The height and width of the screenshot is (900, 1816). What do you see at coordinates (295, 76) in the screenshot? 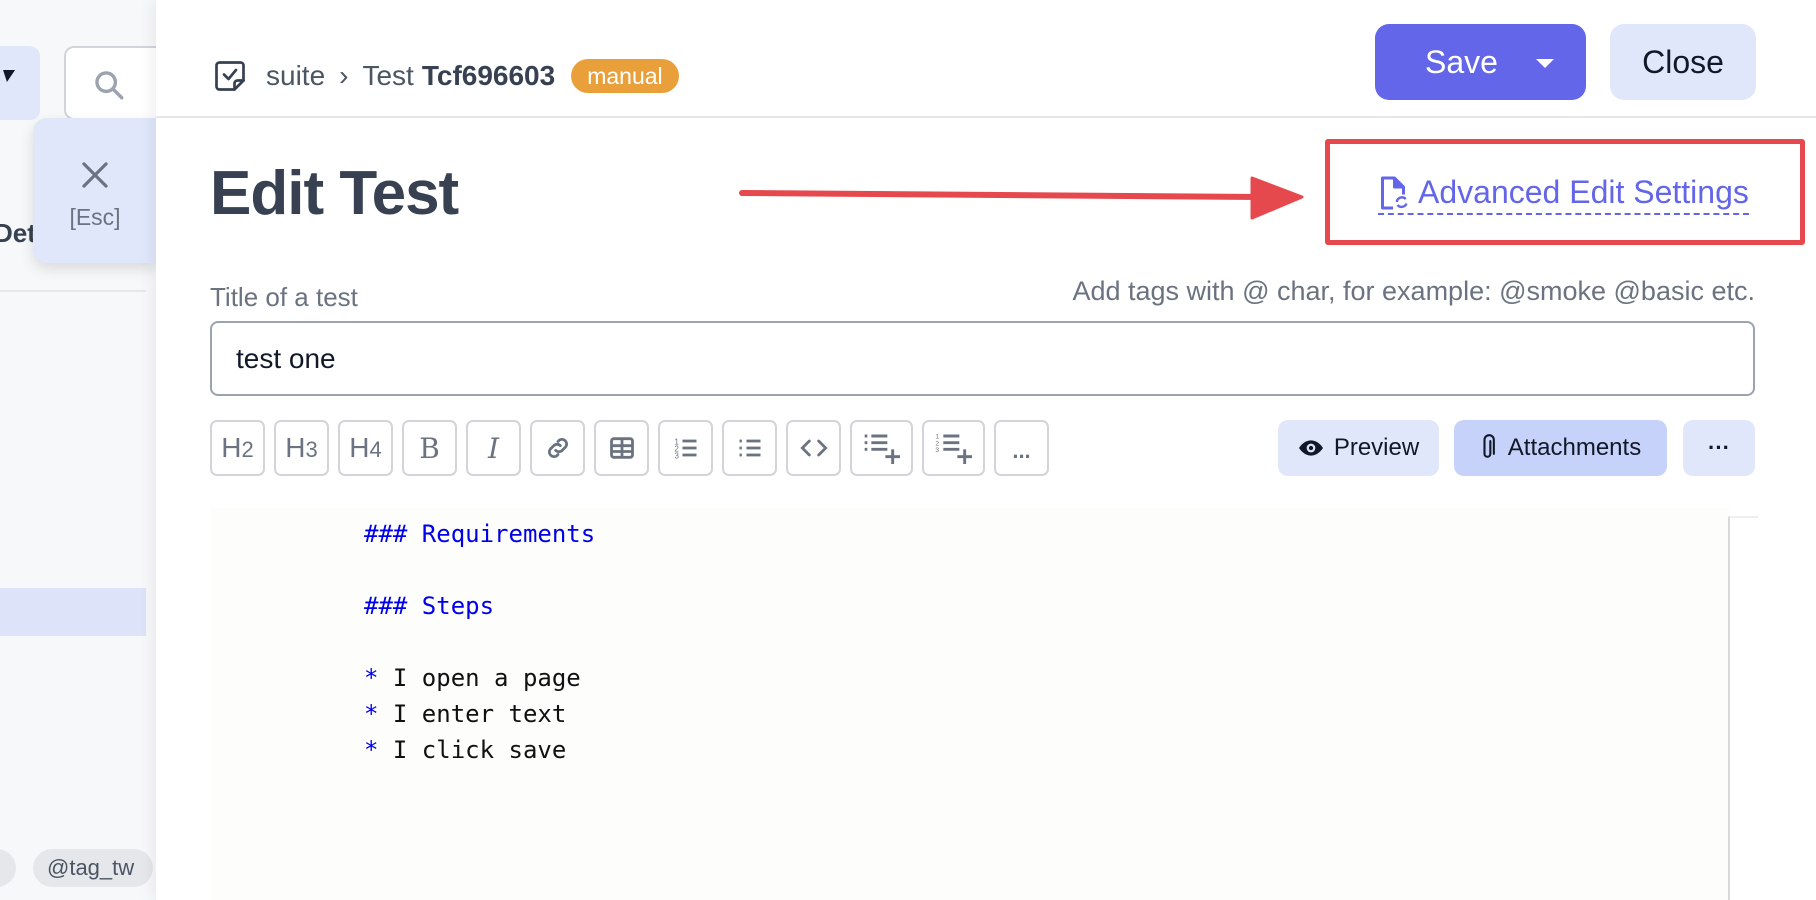
I see `breadcrumb-suite-link: suite` at bounding box center [295, 76].